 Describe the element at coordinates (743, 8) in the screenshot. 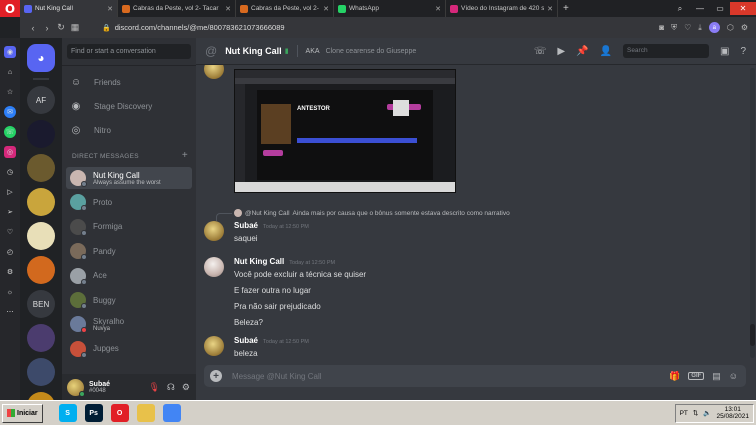

I see `close-window-button: ✕` at that location.